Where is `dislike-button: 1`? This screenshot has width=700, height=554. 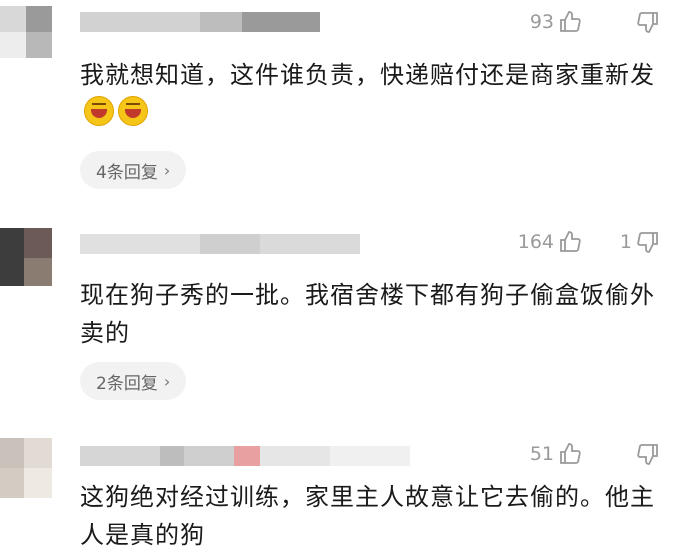 dislike-button: 1 is located at coordinates (640, 242).